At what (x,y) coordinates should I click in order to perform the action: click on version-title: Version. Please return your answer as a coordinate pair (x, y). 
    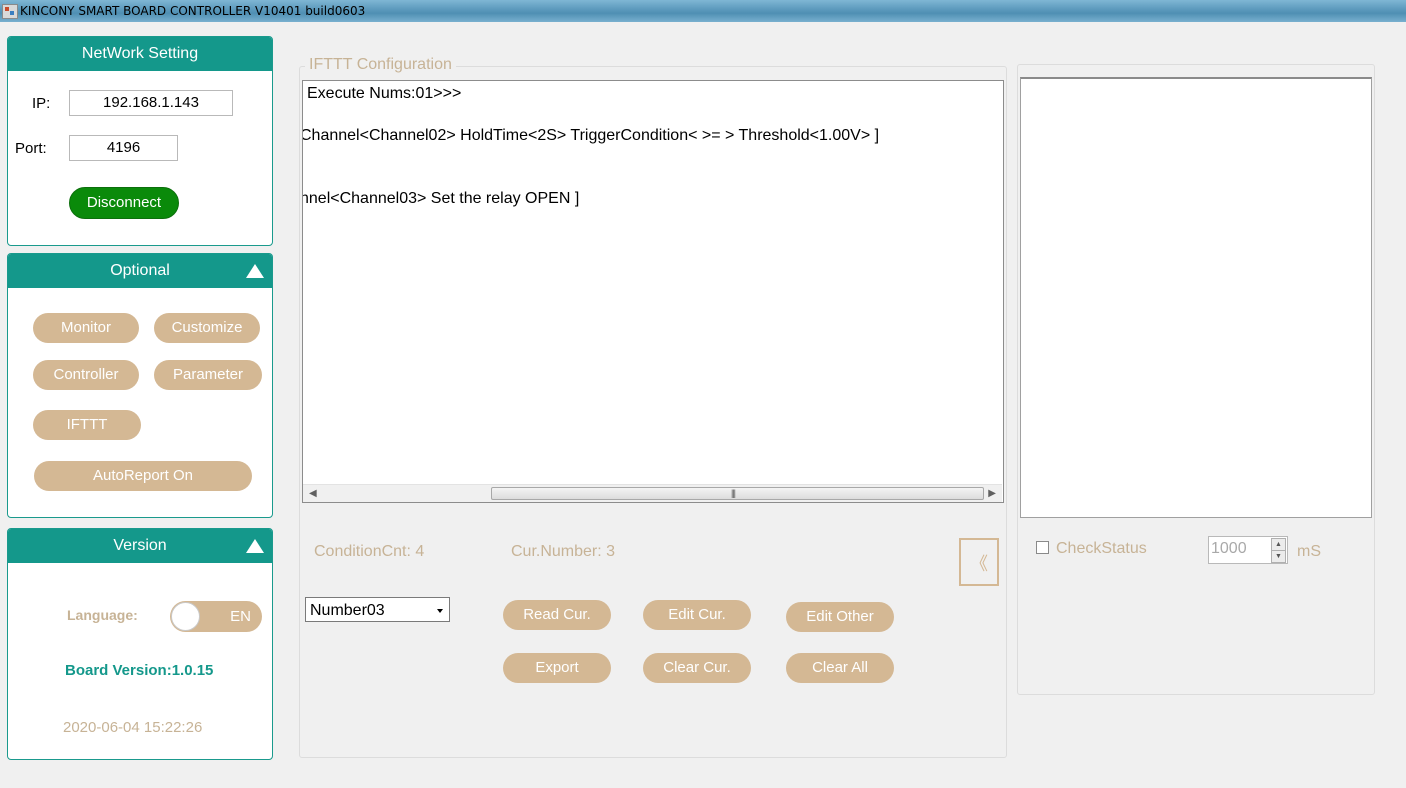
    Looking at the image, I should click on (140, 545).